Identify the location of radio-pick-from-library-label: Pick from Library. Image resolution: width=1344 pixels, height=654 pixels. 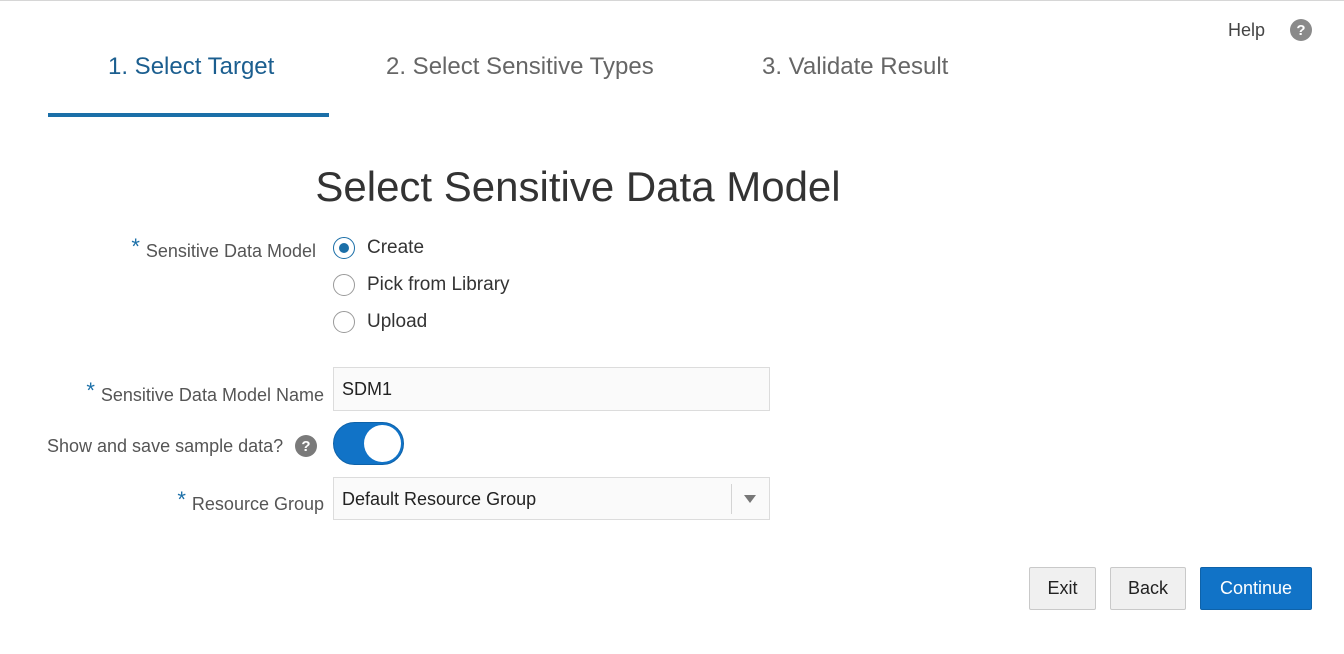
(438, 284).